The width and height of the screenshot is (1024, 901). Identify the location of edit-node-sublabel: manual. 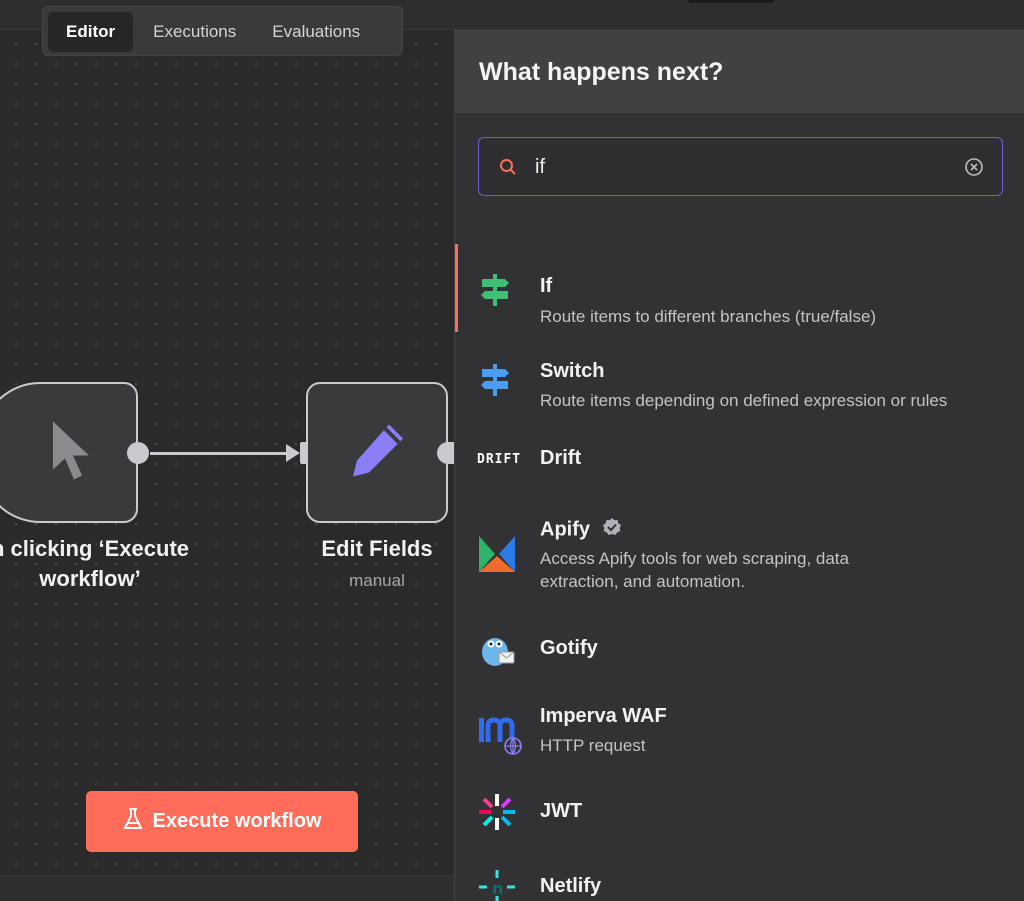
(377, 580).